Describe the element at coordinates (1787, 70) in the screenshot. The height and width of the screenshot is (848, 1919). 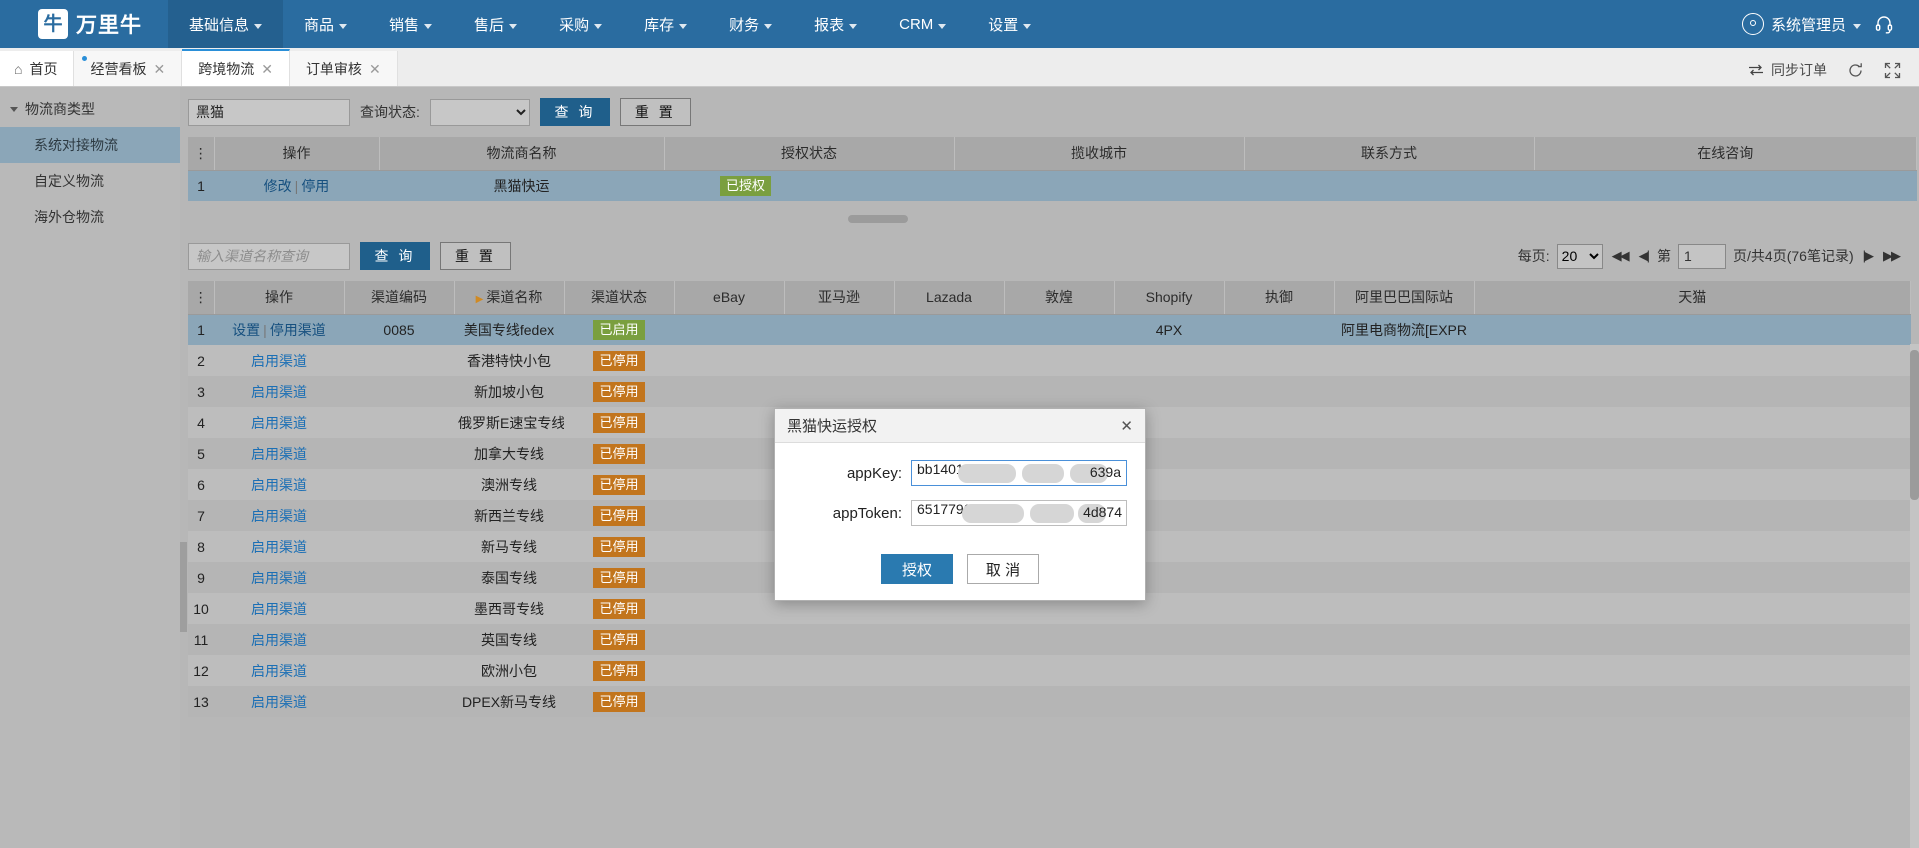
I see `sync-orders-button: 同步订单` at that location.